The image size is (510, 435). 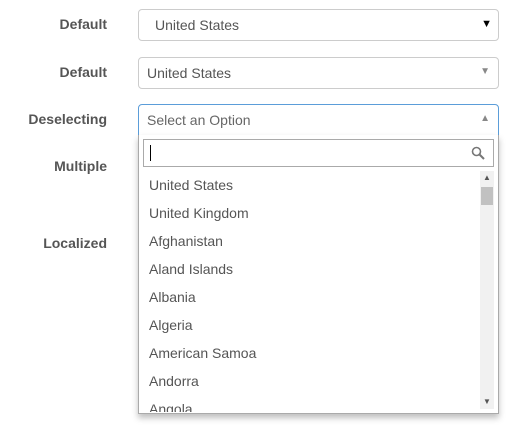 What do you see at coordinates (83, 24) in the screenshot?
I see `field-label-default-1: Default` at bounding box center [83, 24].